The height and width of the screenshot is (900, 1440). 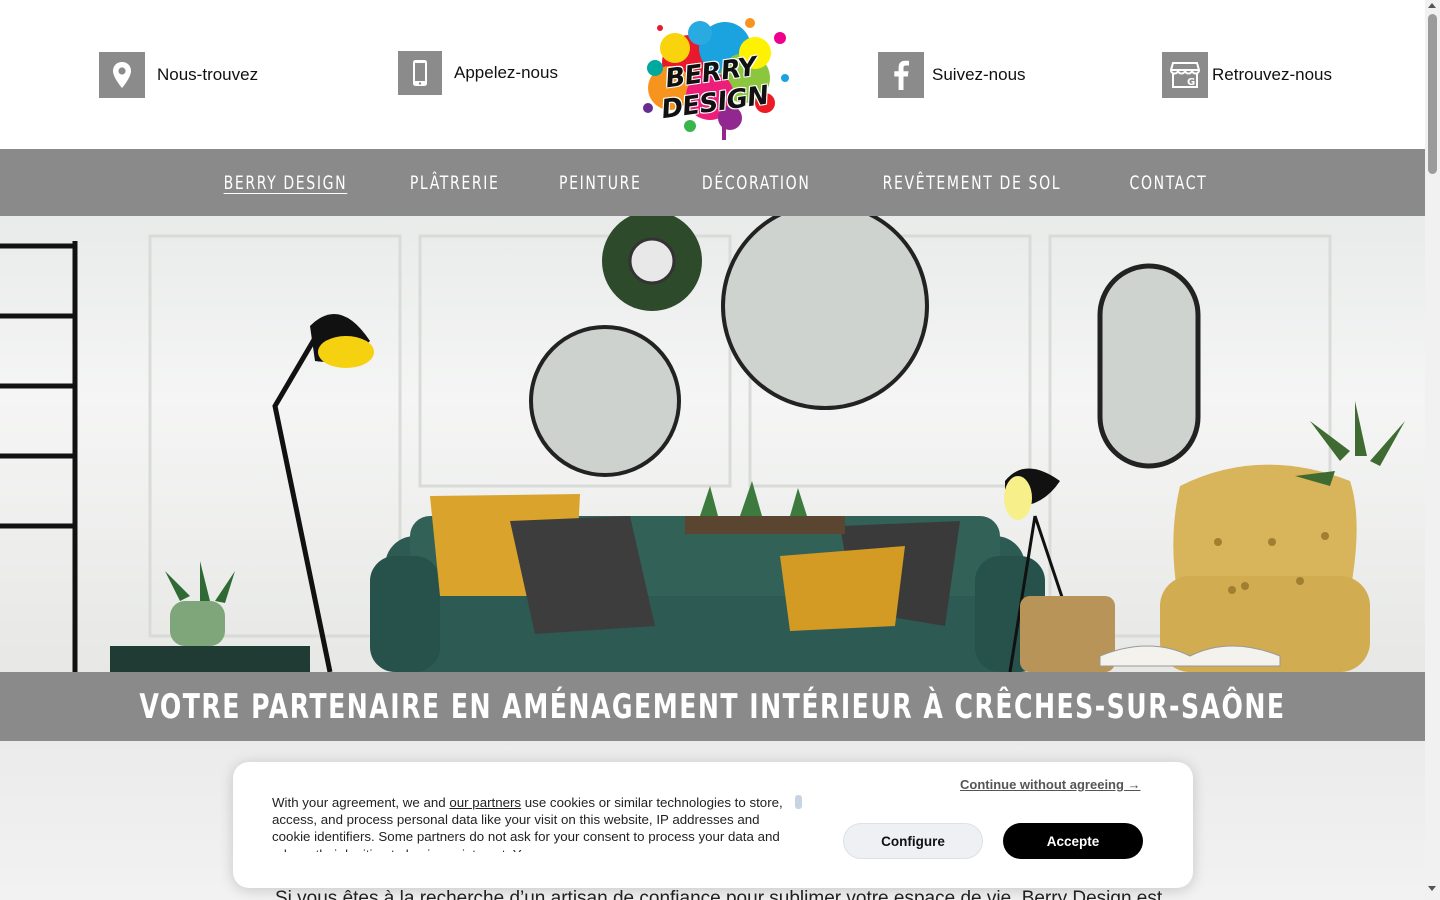 I want to click on contact-follow-us-label: Suivez-nous, so click(x=979, y=74).